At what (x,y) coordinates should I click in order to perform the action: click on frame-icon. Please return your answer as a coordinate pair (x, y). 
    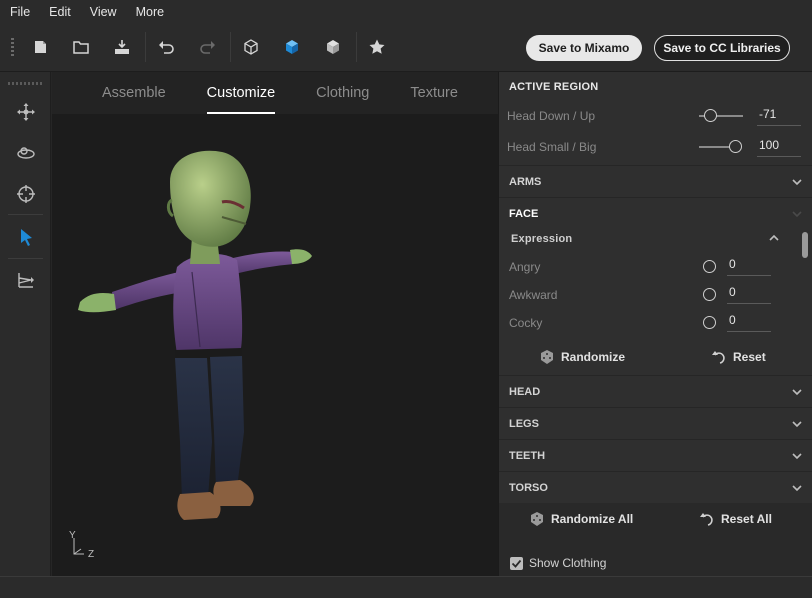
    Looking at the image, I should click on (26, 280).